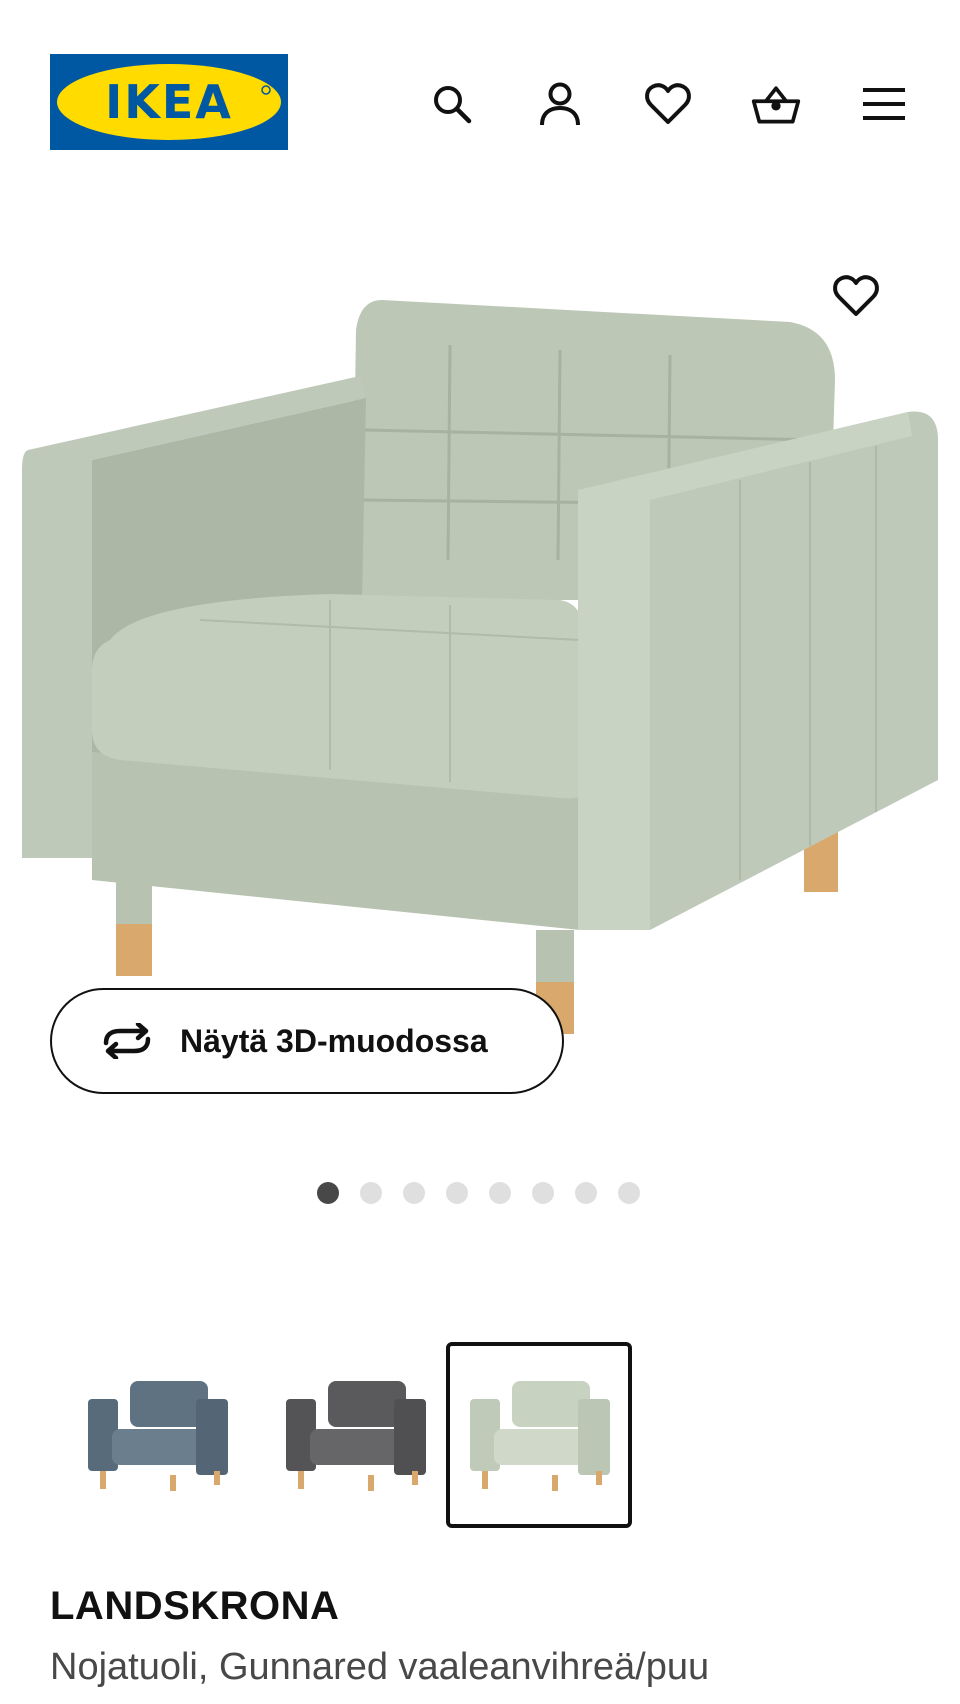 This screenshot has height=1704, width=960. I want to click on add-to-favourites-heart-icon, so click(856, 296).